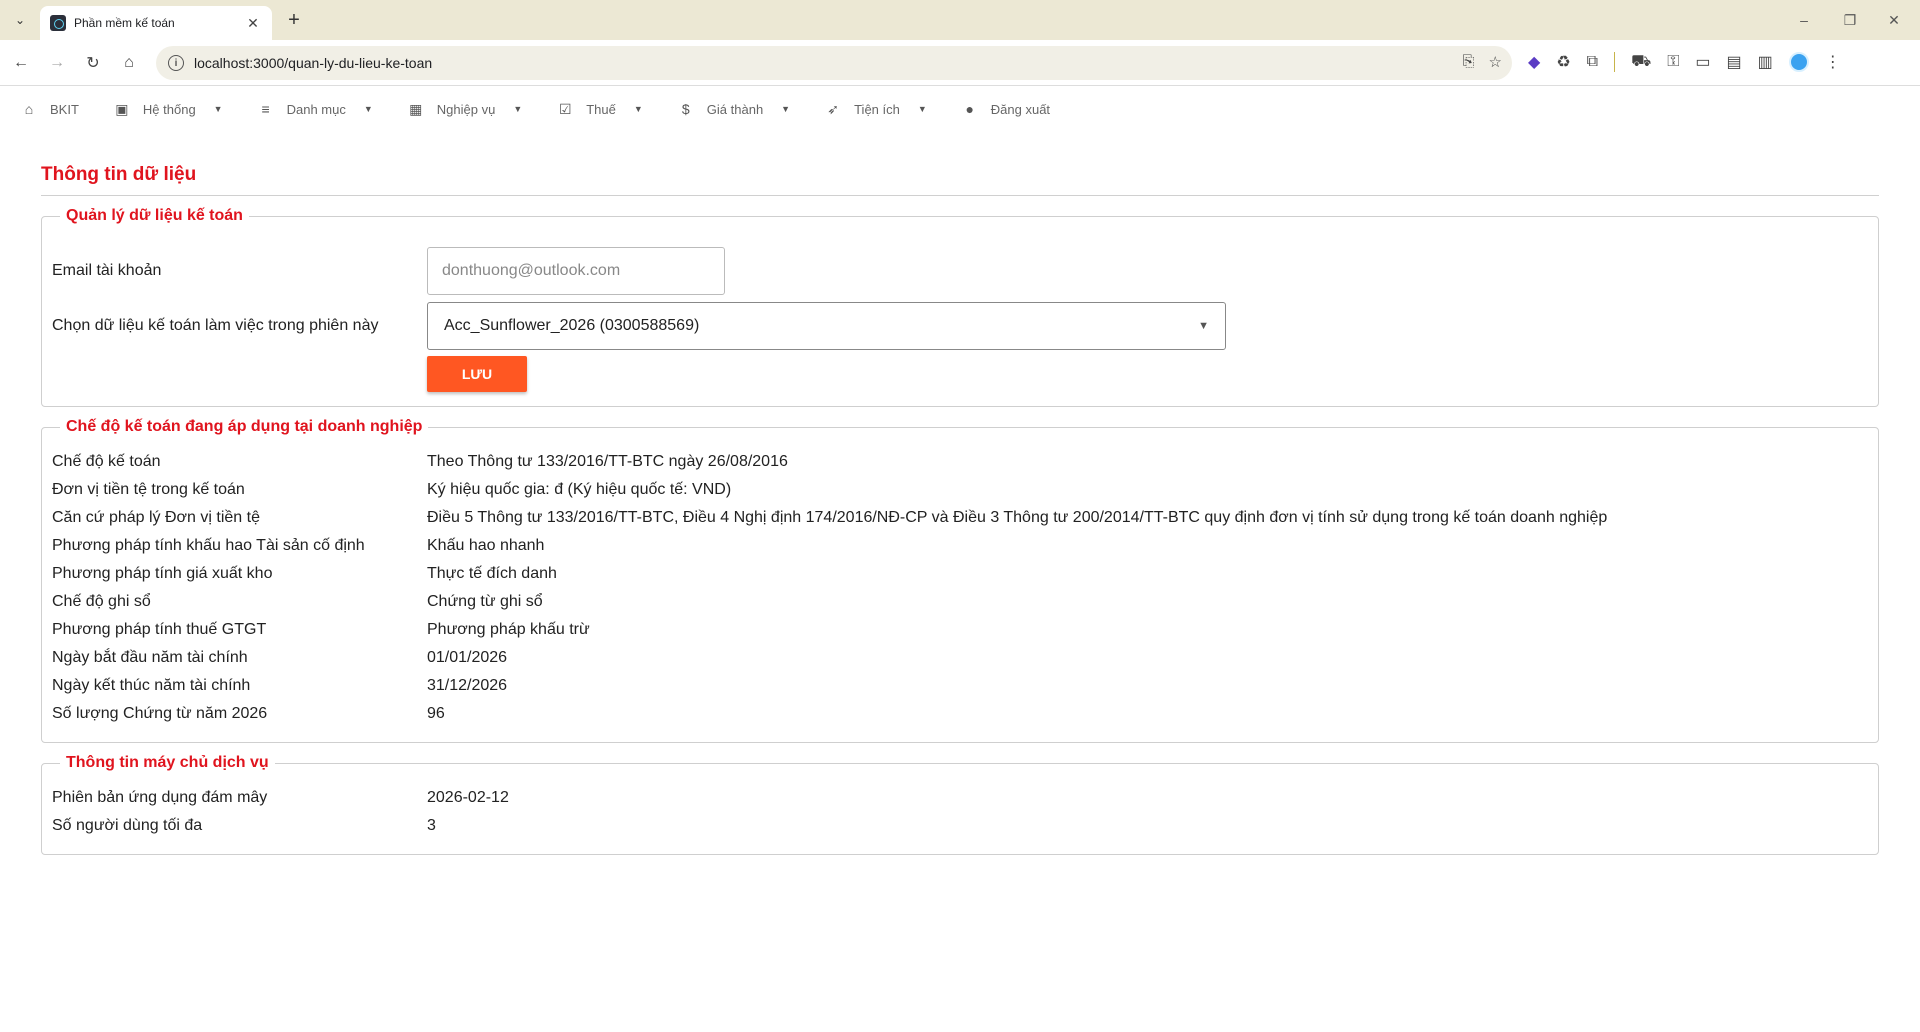 The height and width of the screenshot is (1032, 1920). Describe the element at coordinates (960, 180) in the screenshot. I see `page-title: Thông tin dữ liệu` at that location.